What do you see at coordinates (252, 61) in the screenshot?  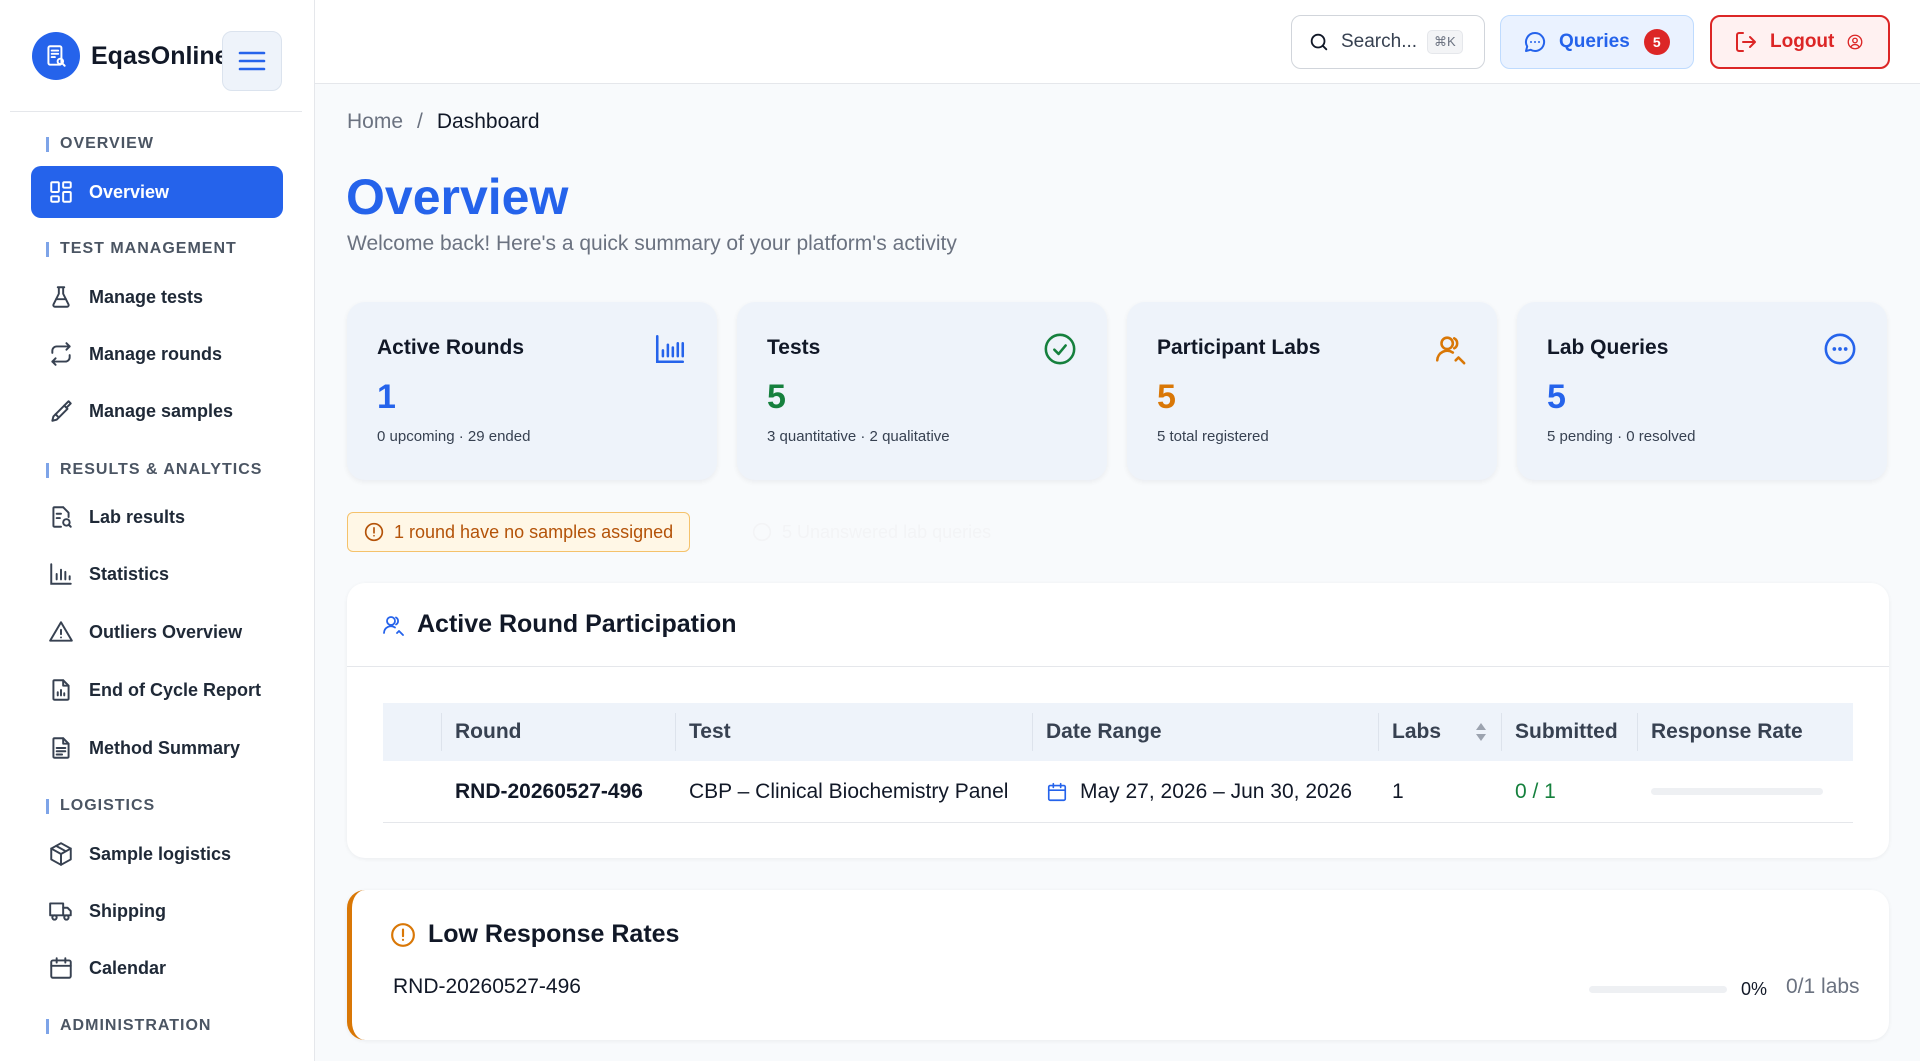 I see `menu-toggle-button` at bounding box center [252, 61].